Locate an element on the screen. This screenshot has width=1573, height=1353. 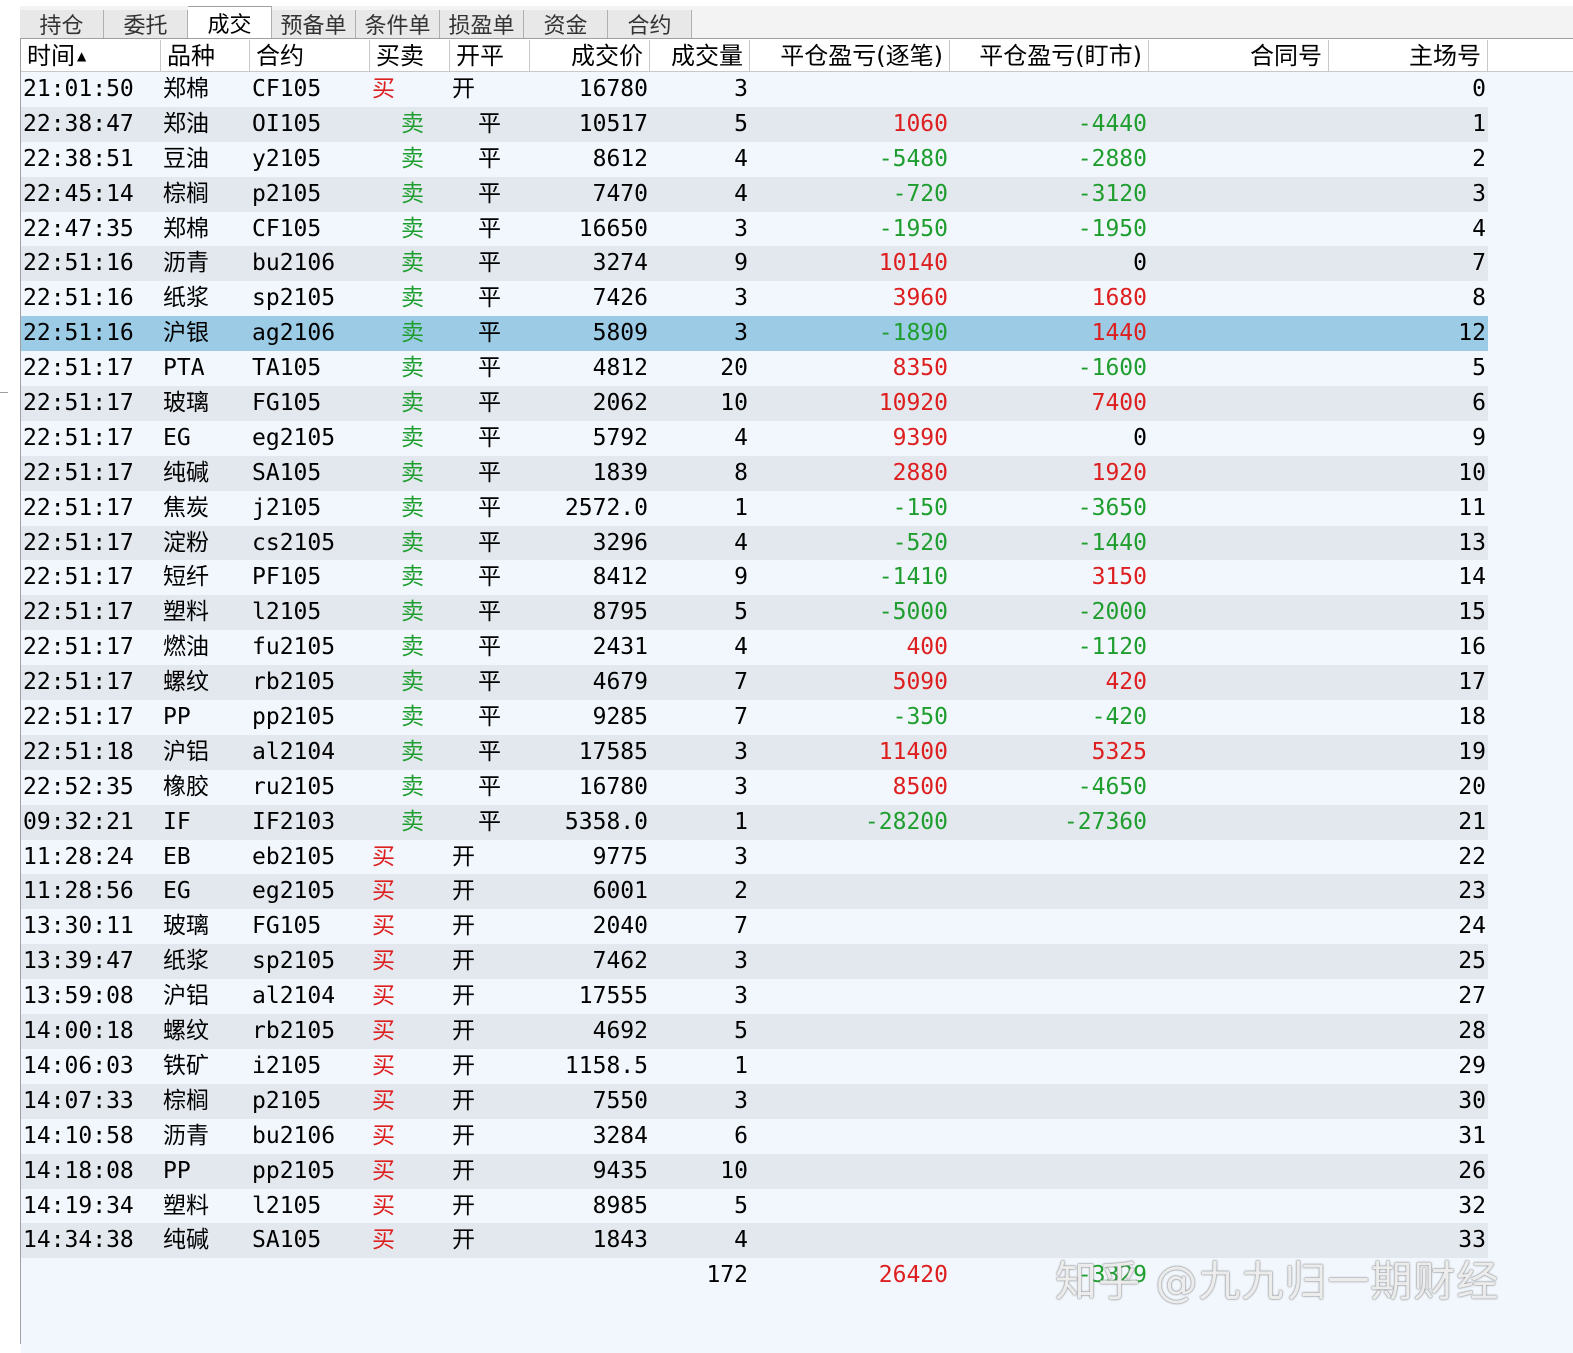
table-row: 22:51:17 淀粉 cs2105 卖平 3296 4 -520 -1440 13 is located at coordinates (797, 543).